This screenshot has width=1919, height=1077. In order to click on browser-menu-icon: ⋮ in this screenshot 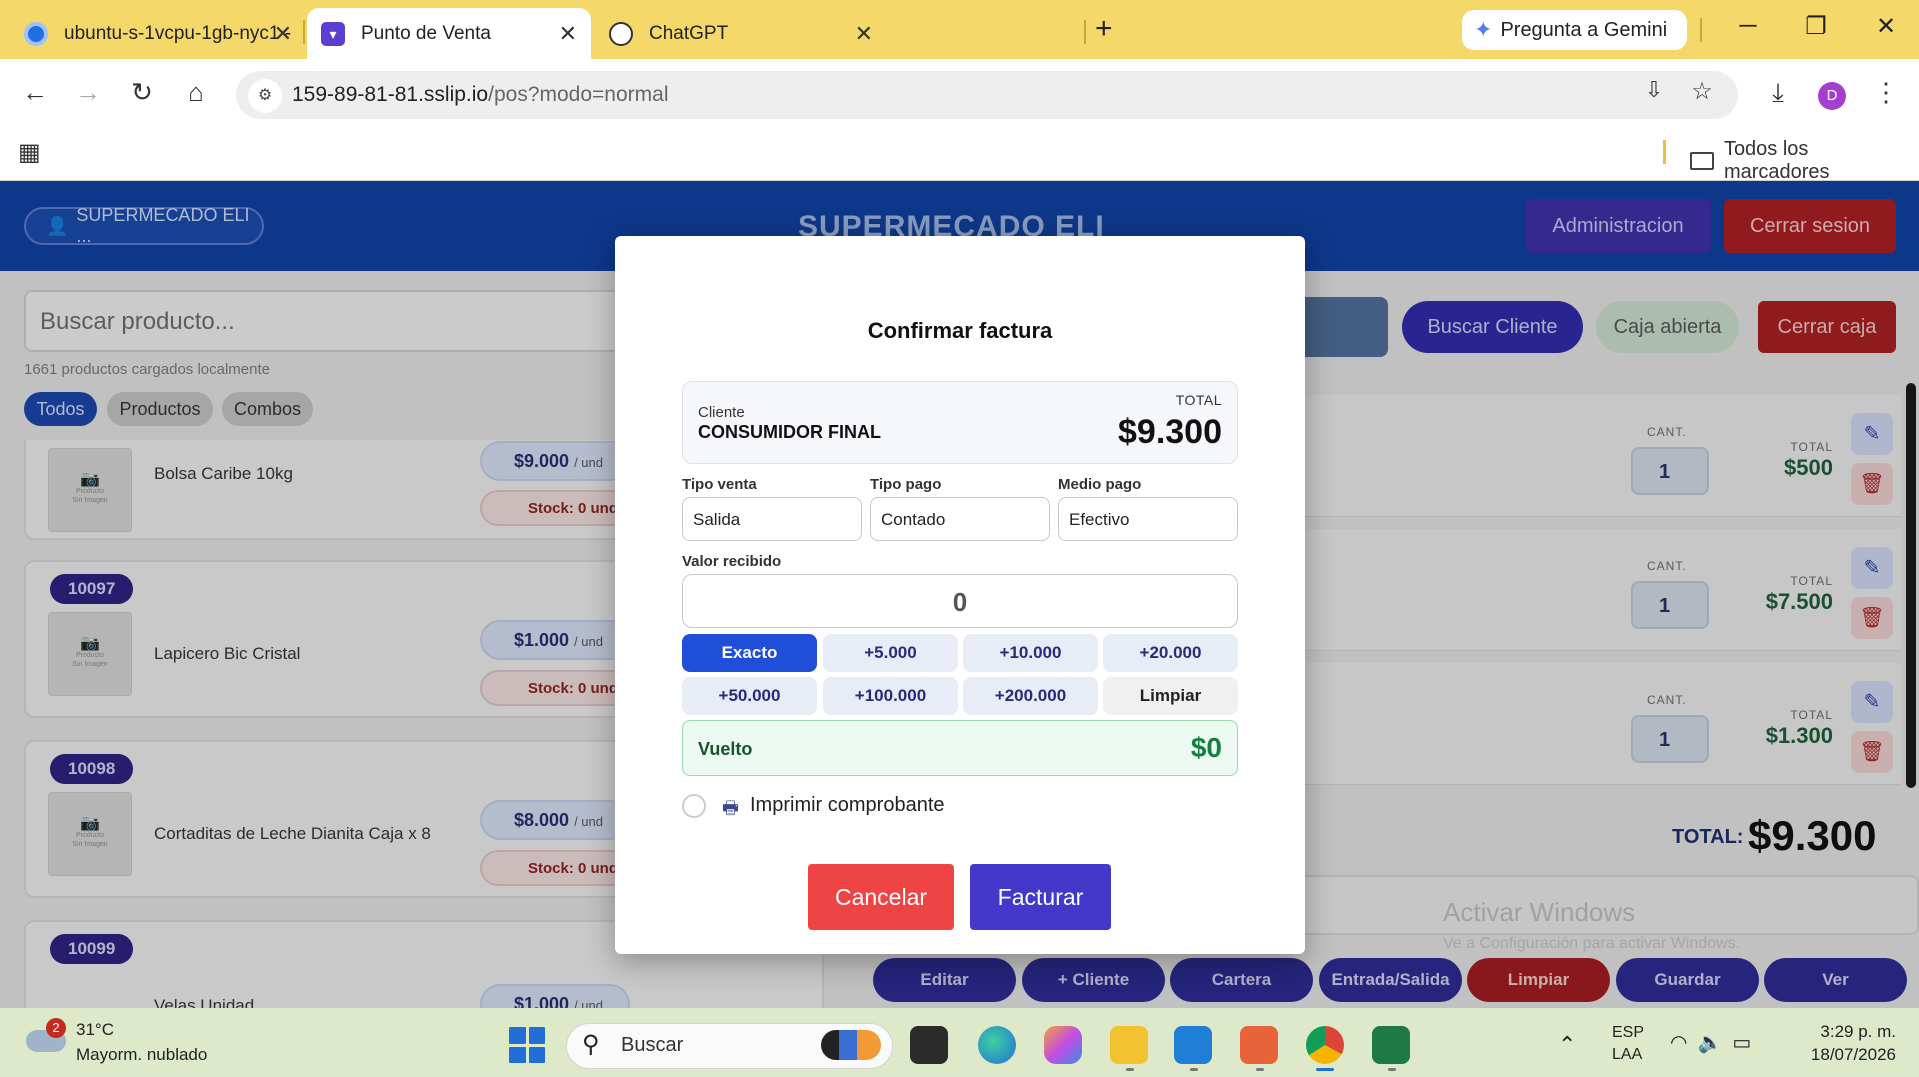, I will do `click(1886, 92)`.